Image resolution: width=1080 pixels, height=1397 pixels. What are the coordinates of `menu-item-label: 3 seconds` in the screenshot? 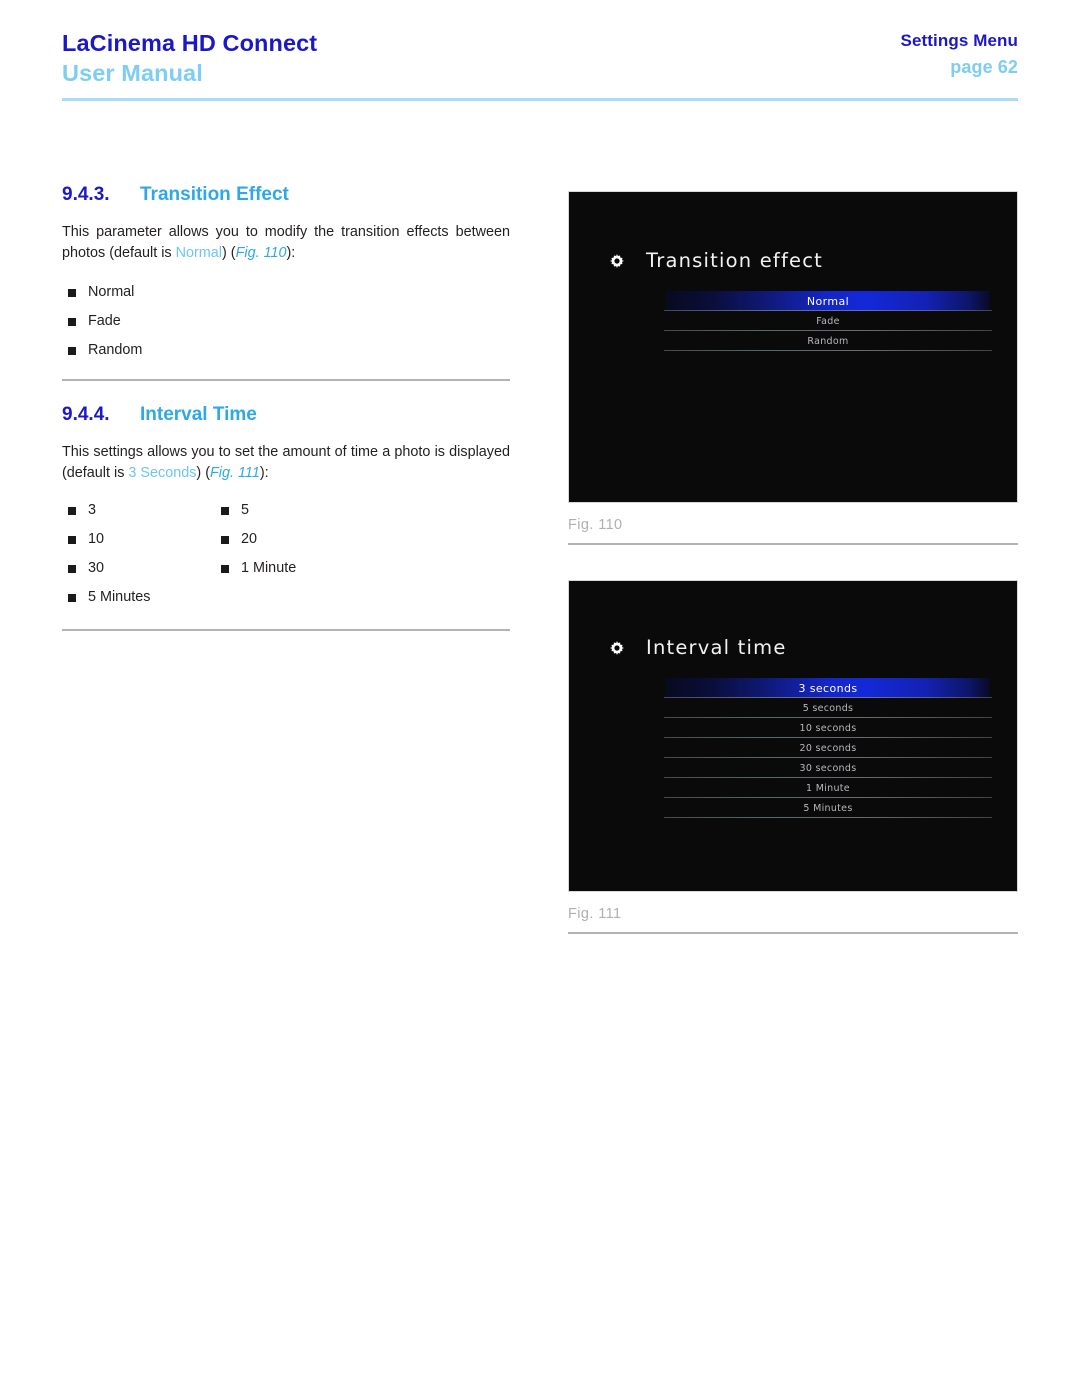 It's located at (828, 688).